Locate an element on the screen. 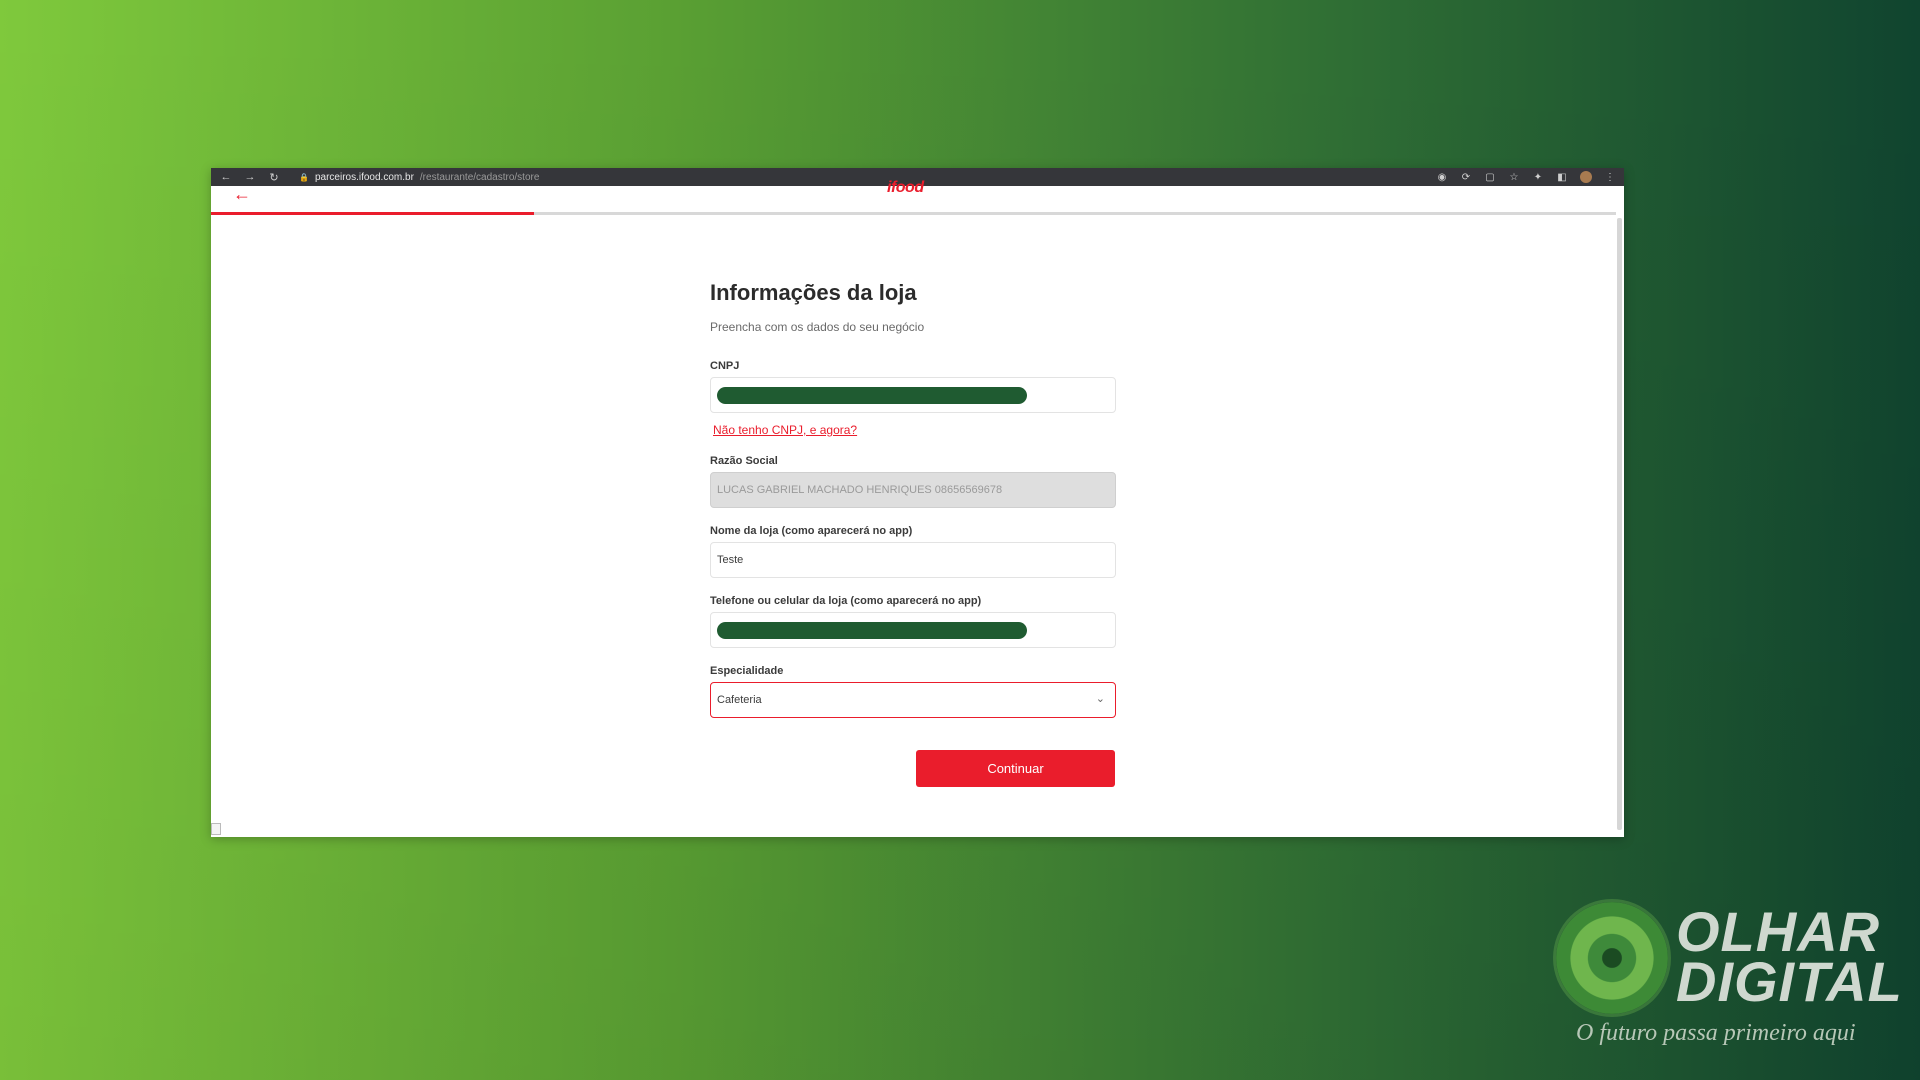 The height and width of the screenshot is (1080, 1920). brand-tagline: O futuro passa primeiro aqui is located at coordinates (1716, 1033).